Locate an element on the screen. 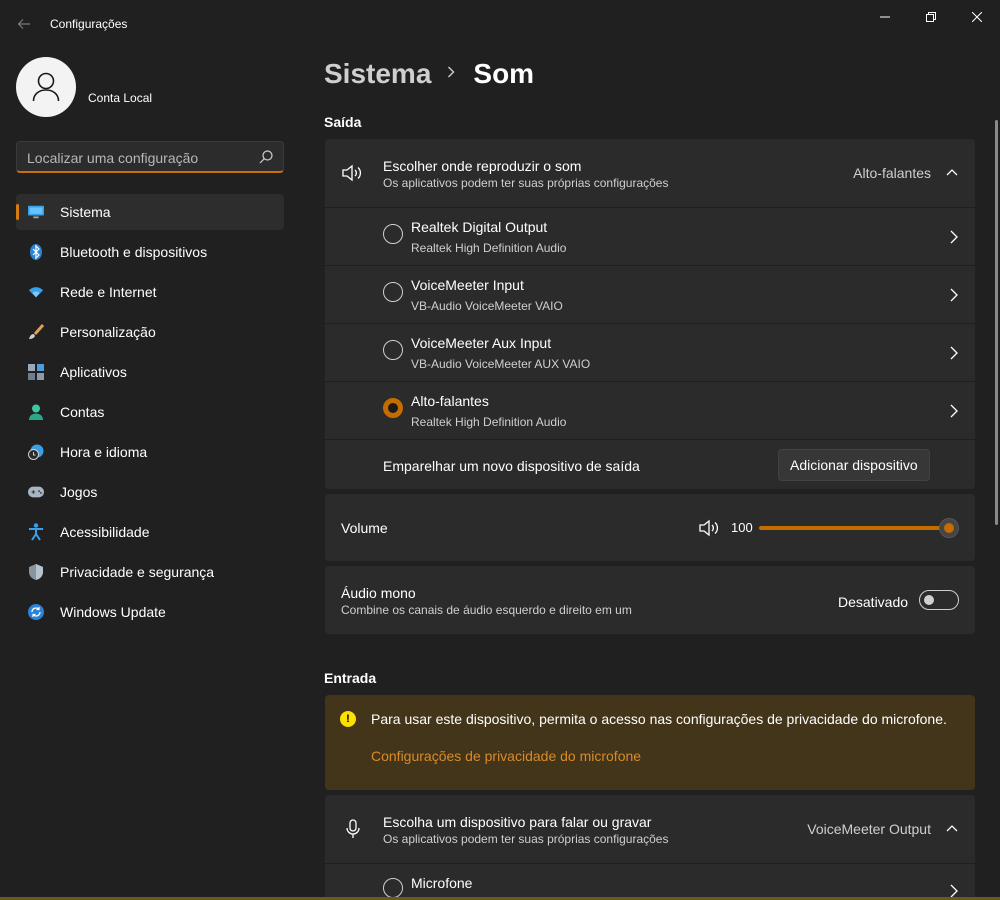  toggle-knob is located at coordinates (929, 600).